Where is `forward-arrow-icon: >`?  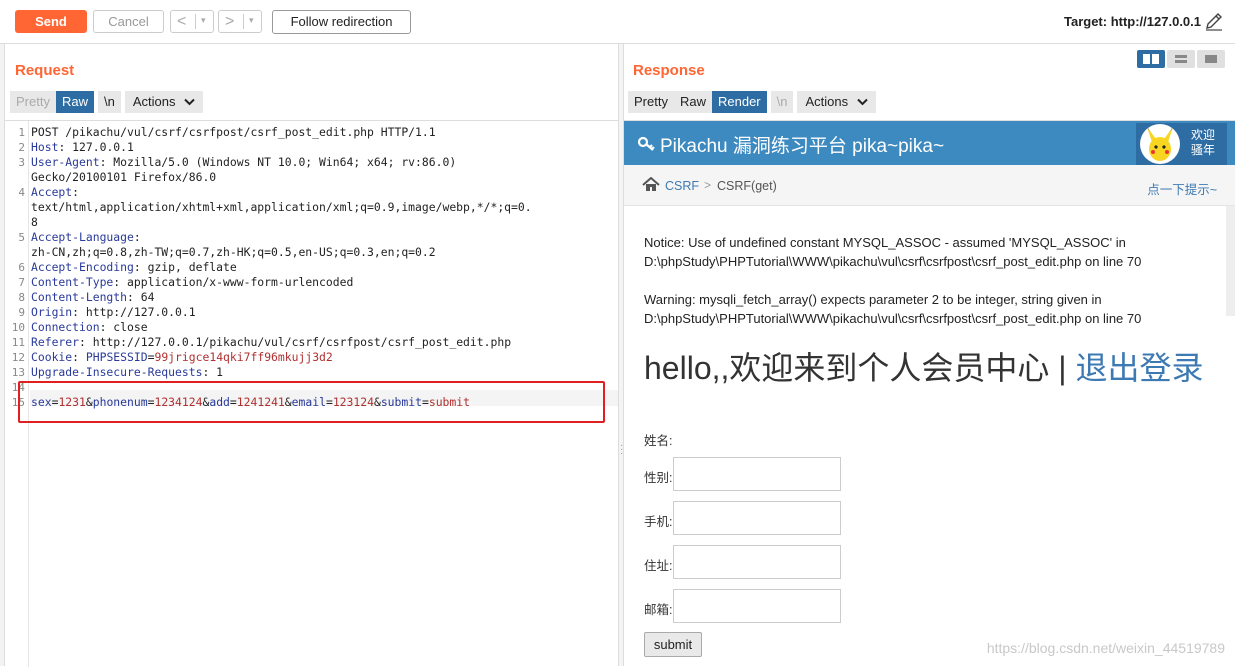 forward-arrow-icon: > is located at coordinates (229, 22).